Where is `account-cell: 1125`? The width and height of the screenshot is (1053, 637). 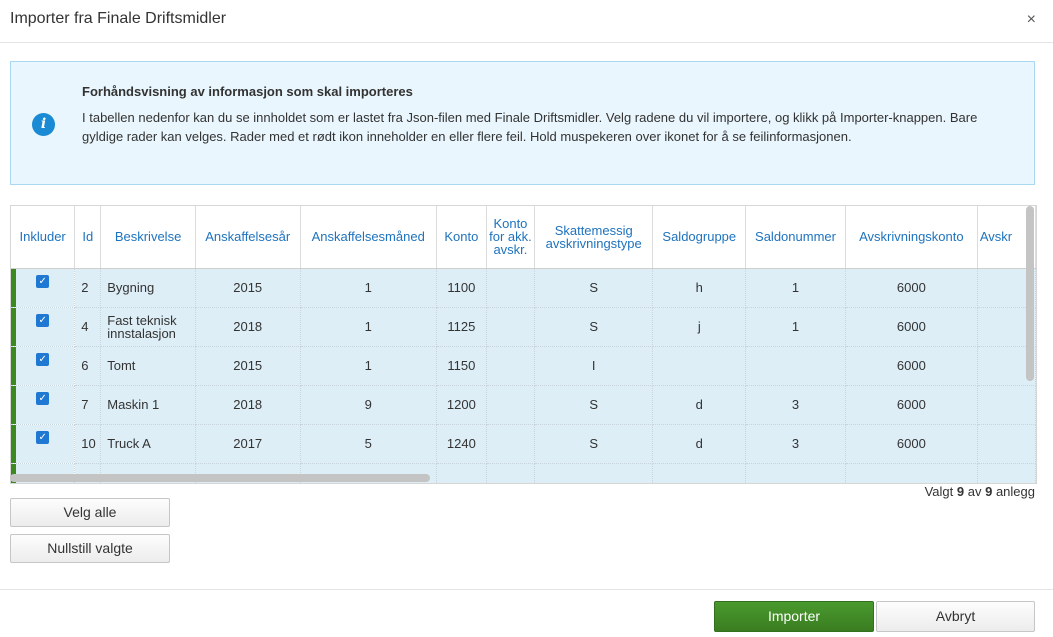
account-cell: 1125 is located at coordinates (461, 327).